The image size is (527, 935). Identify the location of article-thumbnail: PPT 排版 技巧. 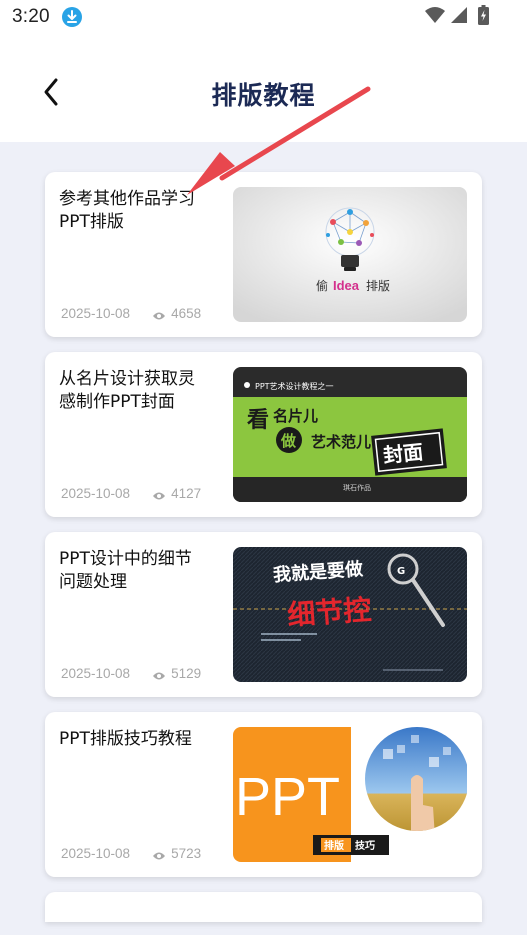
(350, 794).